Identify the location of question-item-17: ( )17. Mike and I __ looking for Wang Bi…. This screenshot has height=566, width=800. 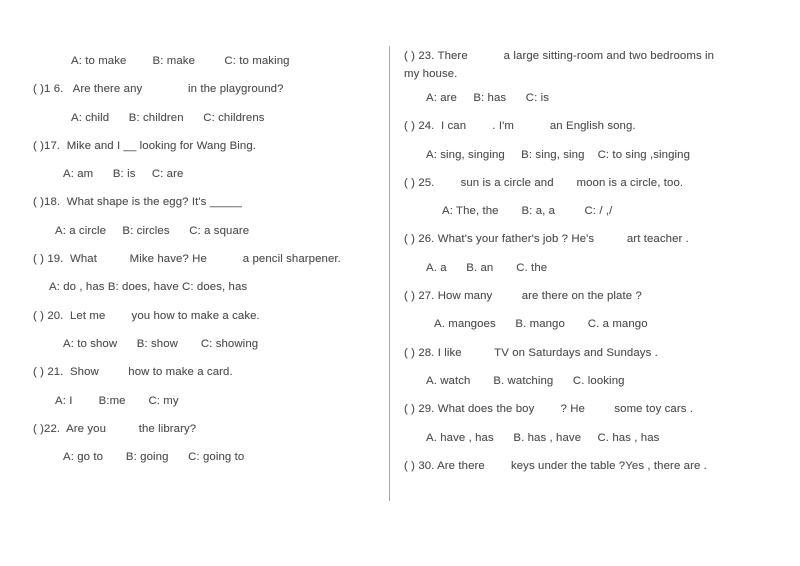
(205, 160).